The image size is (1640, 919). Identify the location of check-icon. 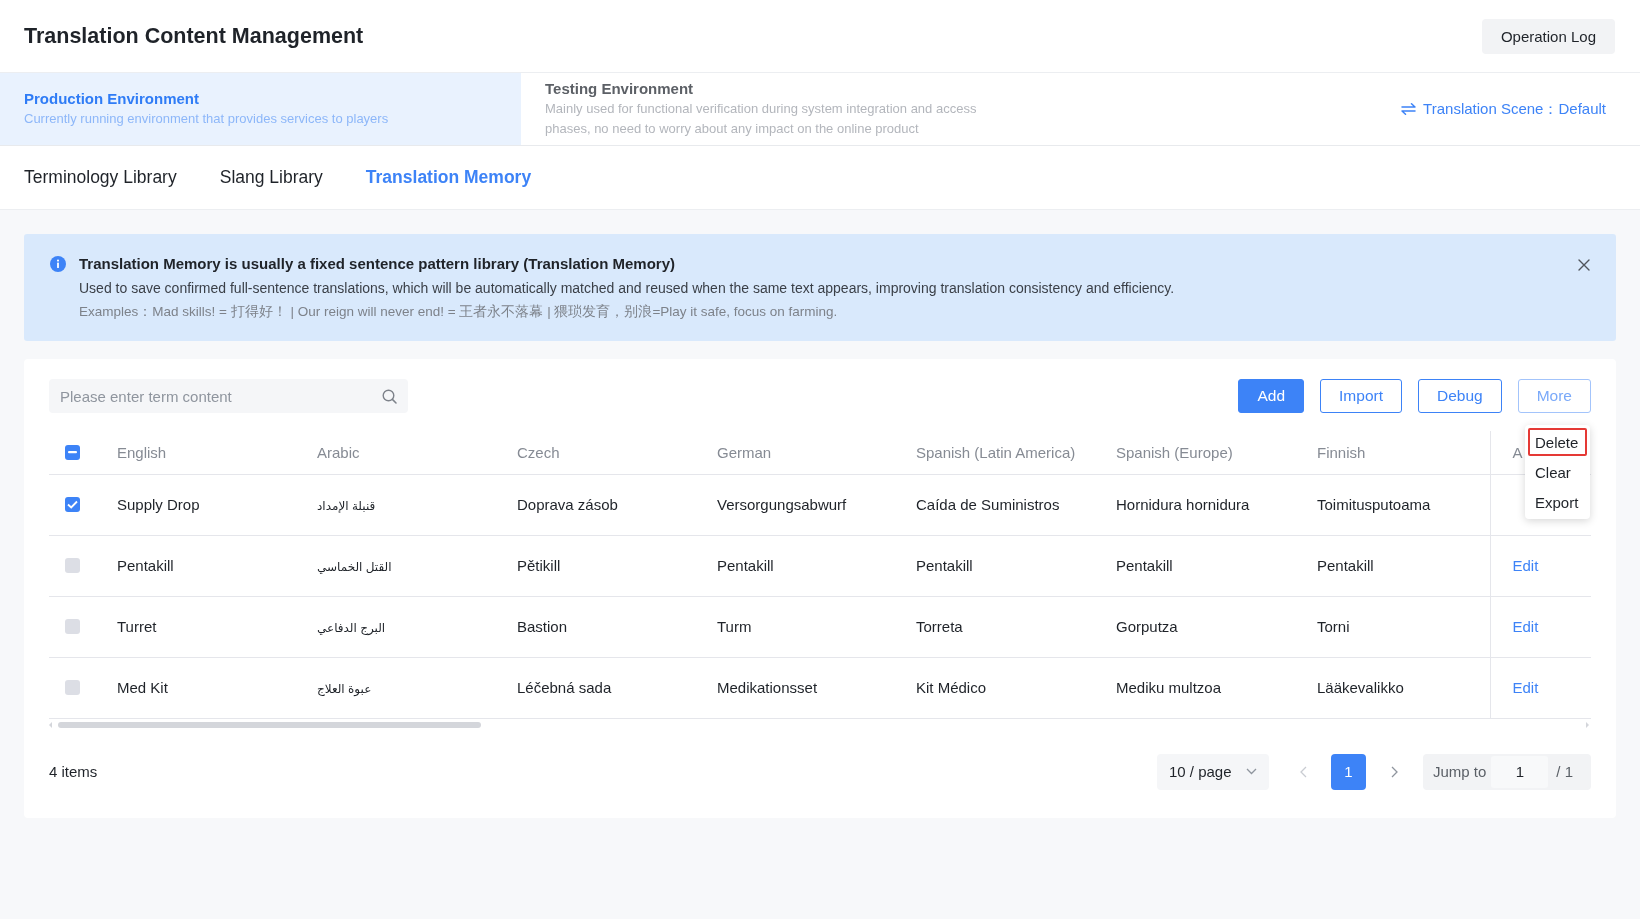
(72, 504).